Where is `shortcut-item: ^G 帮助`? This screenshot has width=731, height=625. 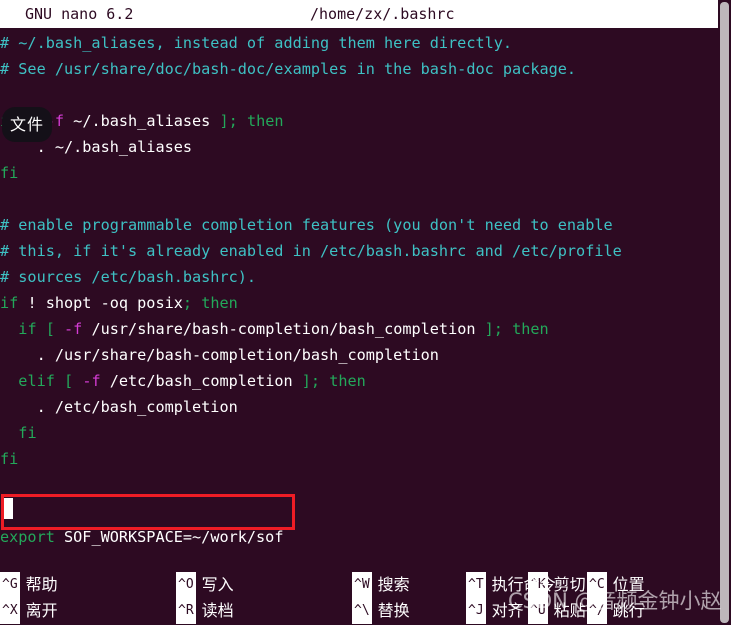 shortcut-item: ^G 帮助 is located at coordinates (29, 585).